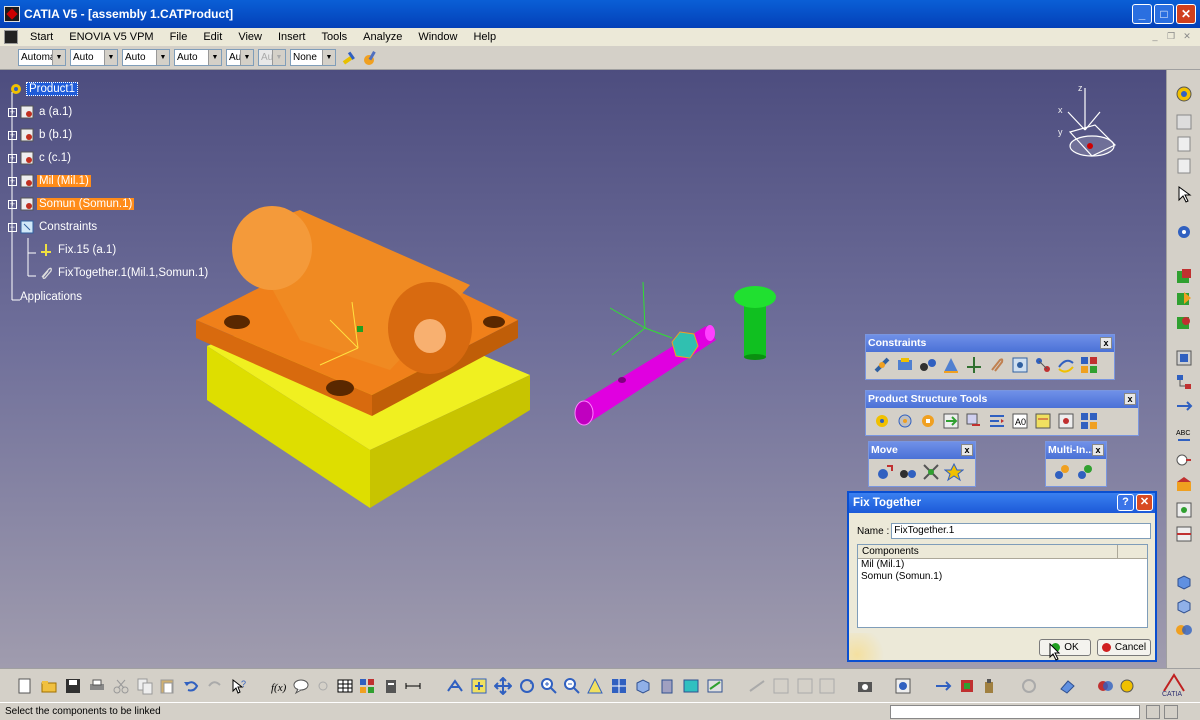 This screenshot has height=720, width=1200. Describe the element at coordinates (1092, 122) in the screenshot. I see `compass-icon` at that location.